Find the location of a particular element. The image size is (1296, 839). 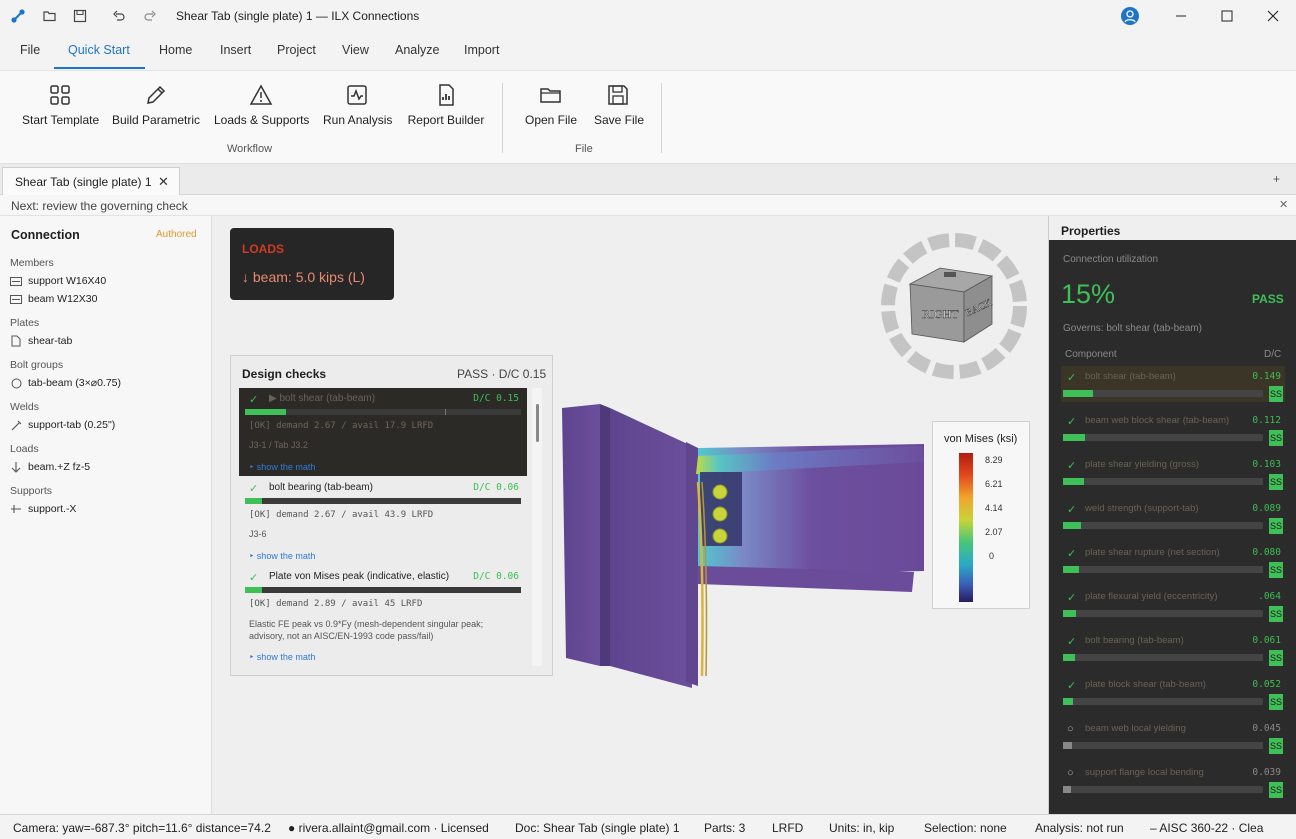

component-dc: 0.080 is located at coordinates (1266, 552).